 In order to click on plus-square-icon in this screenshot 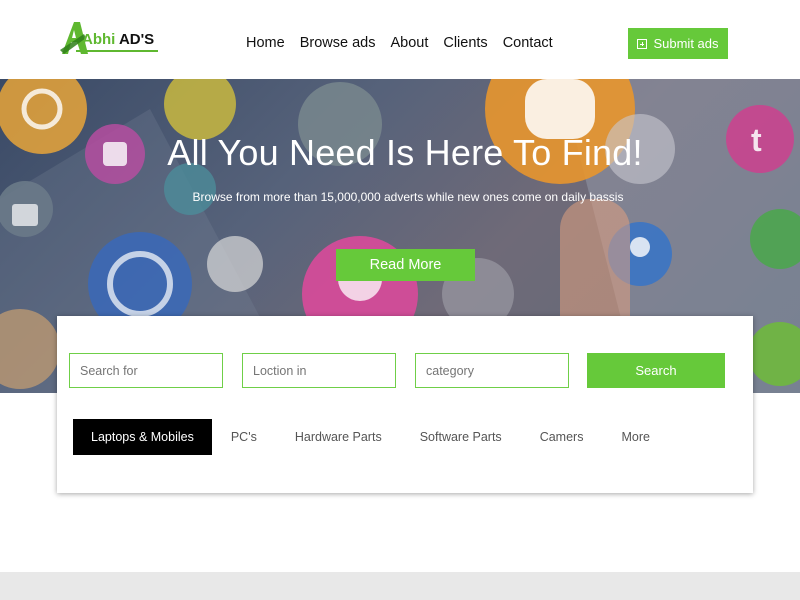, I will do `click(642, 43)`.